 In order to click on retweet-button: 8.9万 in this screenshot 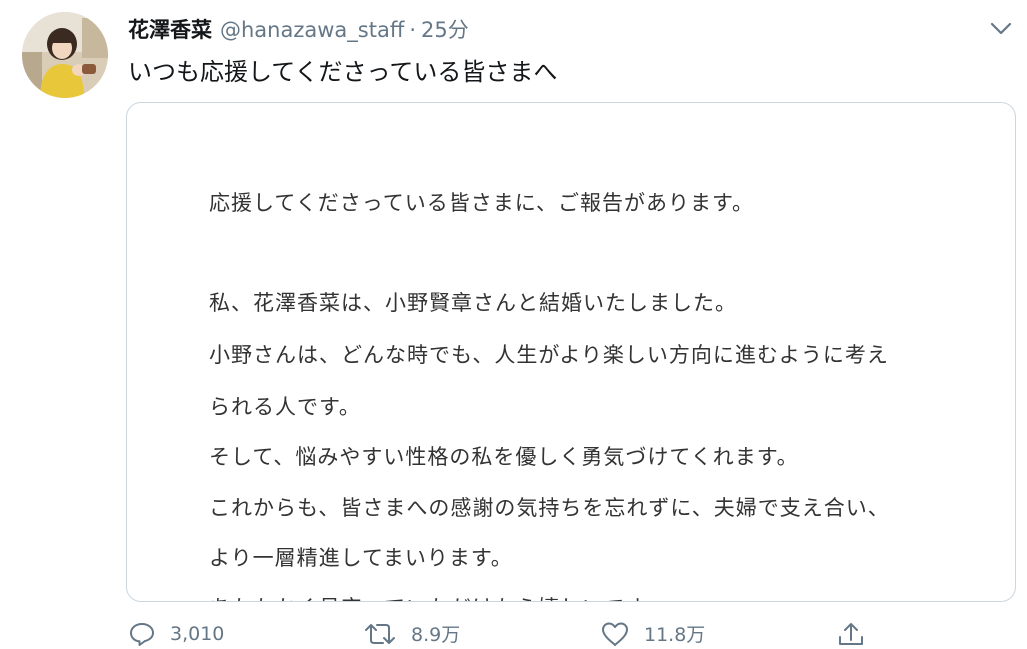, I will do `click(411, 633)`.